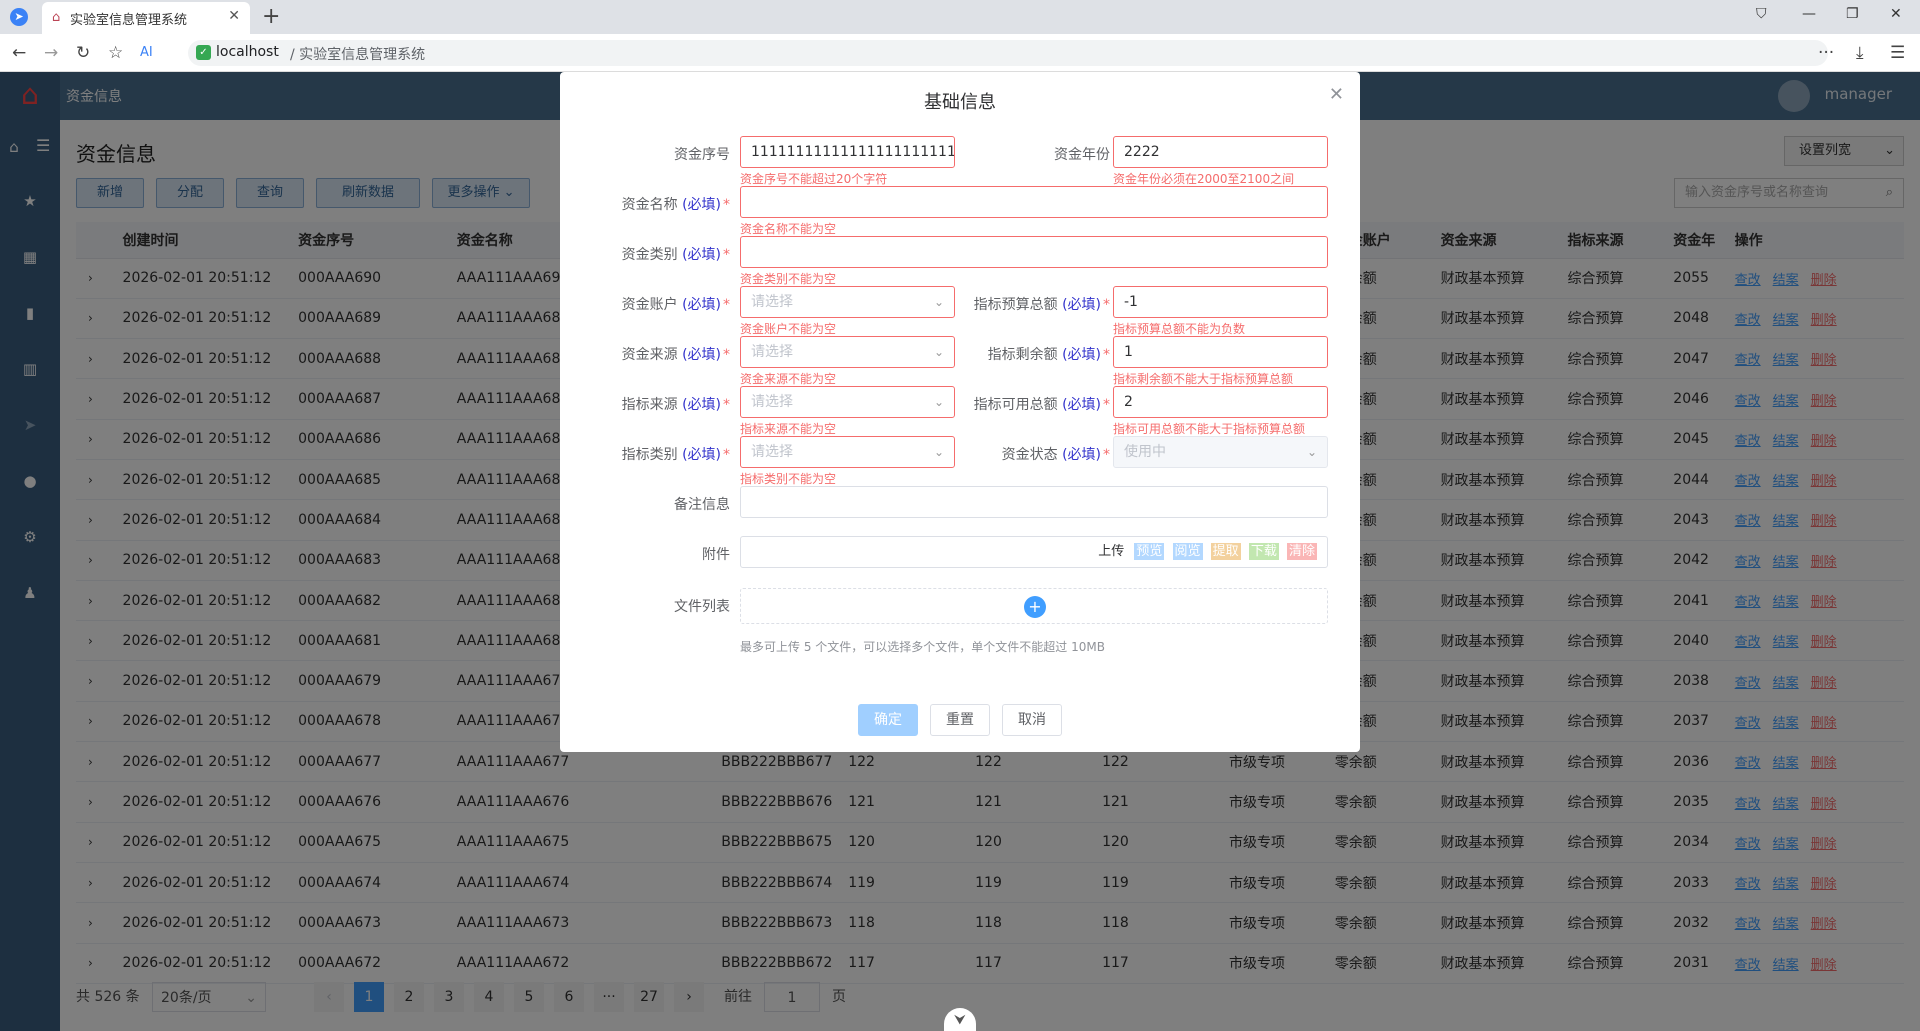 The width and height of the screenshot is (1920, 1031). I want to click on fund-type-input, so click(1034, 252).